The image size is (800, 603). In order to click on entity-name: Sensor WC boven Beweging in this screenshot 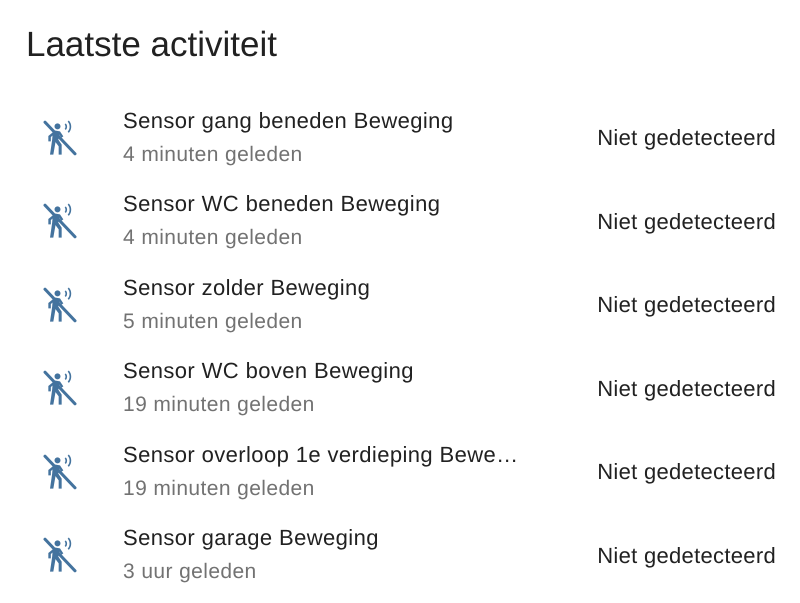, I will do `click(269, 371)`.